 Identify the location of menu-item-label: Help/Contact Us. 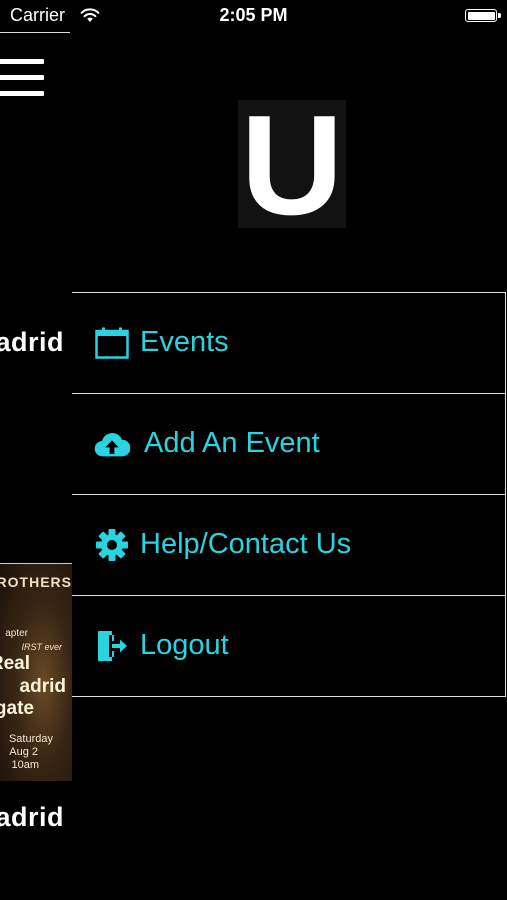
(246, 543).